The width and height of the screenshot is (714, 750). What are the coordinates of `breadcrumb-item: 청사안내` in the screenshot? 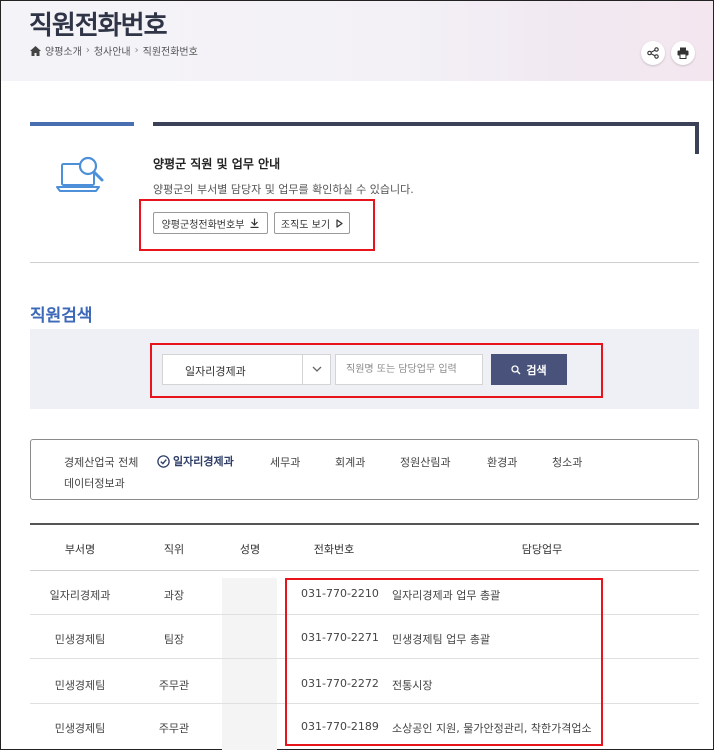 It's located at (112, 50).